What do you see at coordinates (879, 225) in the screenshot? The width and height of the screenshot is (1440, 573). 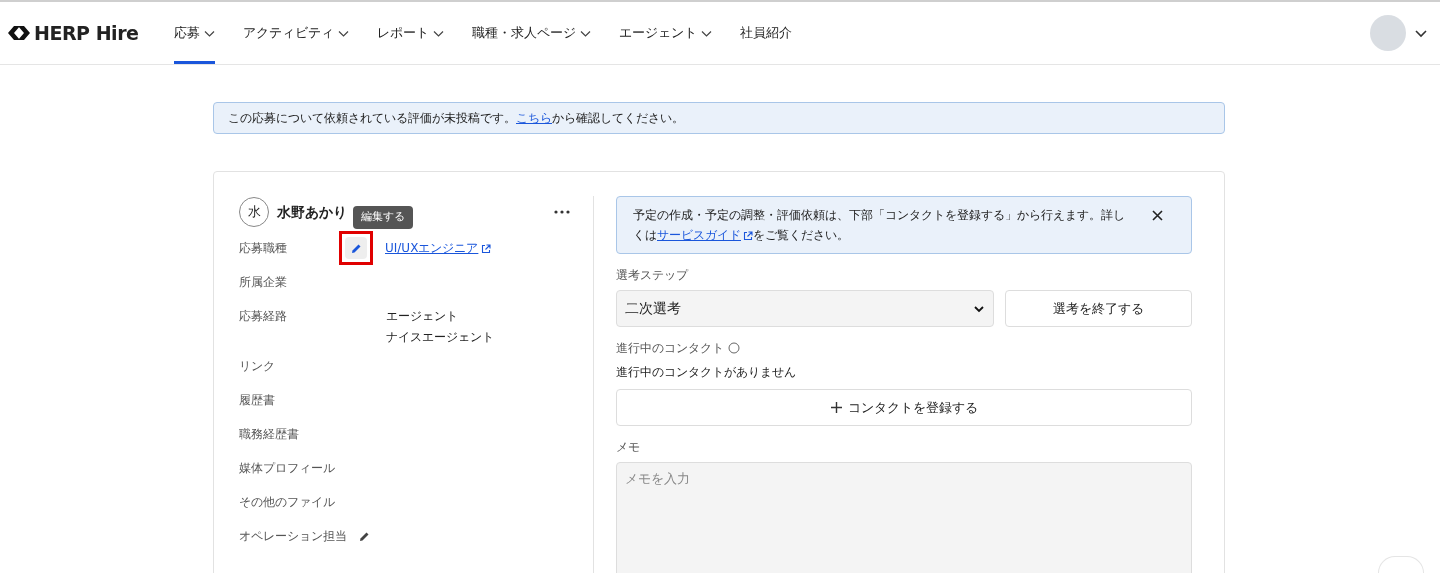 I see `info-text: 予定の作成・予定の調整・評価依頼は、下部「コンタクトを登録する」から行えます。詳しくはサービスガイド をご覧ください。` at bounding box center [879, 225].